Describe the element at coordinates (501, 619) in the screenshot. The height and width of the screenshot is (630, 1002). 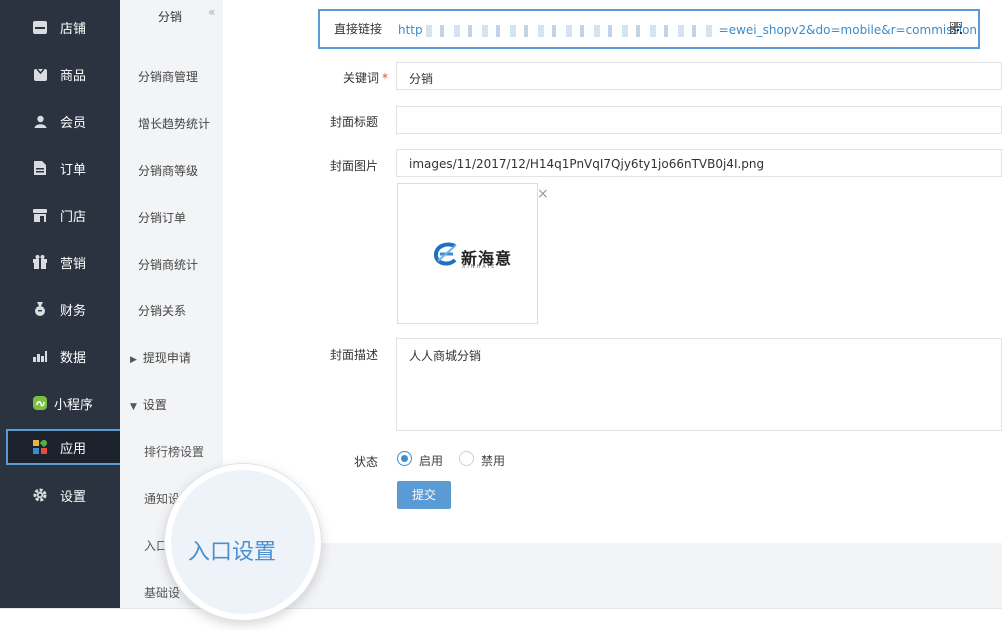
I see `bottom-strip` at that location.